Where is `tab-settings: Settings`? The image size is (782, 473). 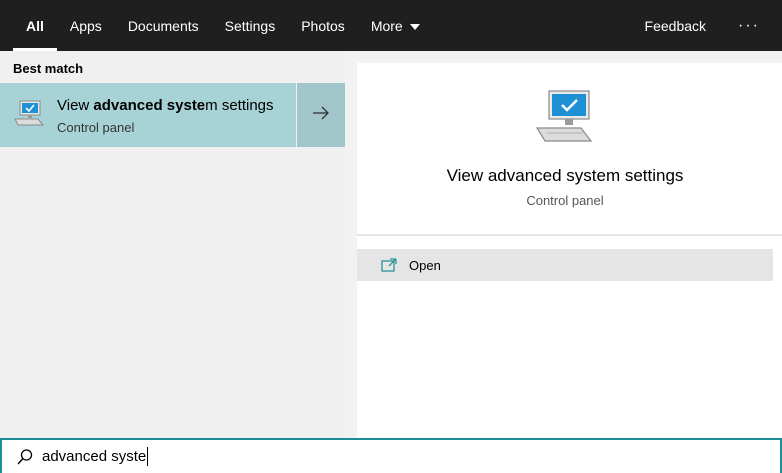 tab-settings: Settings is located at coordinates (250, 25).